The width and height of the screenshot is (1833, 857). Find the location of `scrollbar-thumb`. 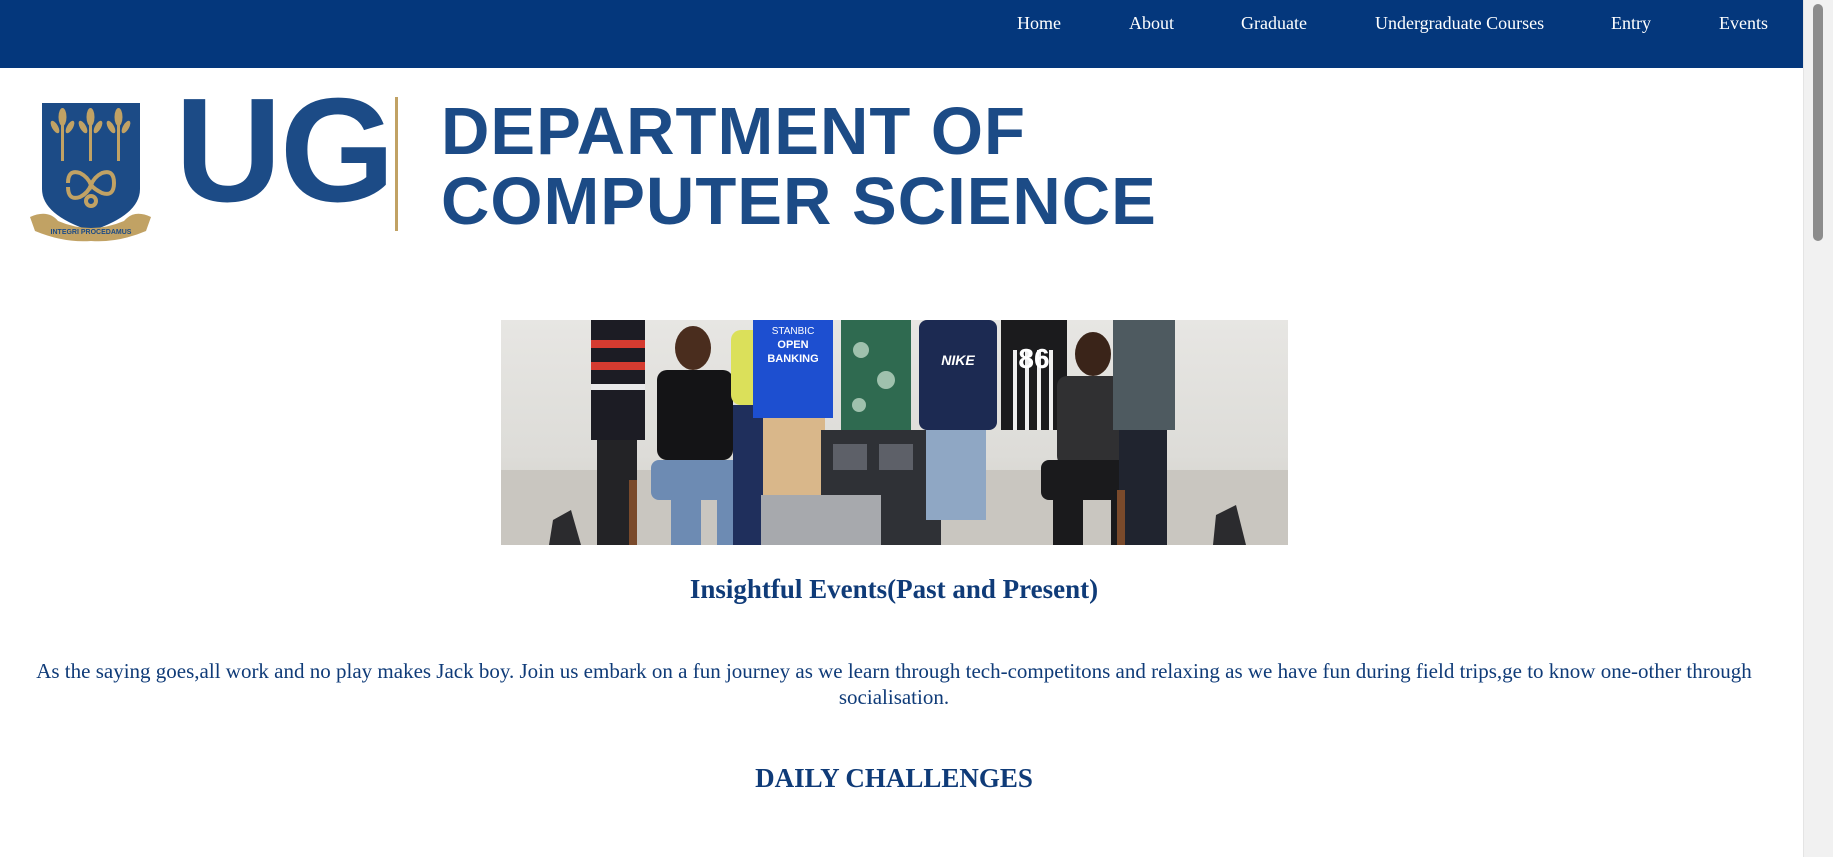

scrollbar-thumb is located at coordinates (1818, 122).